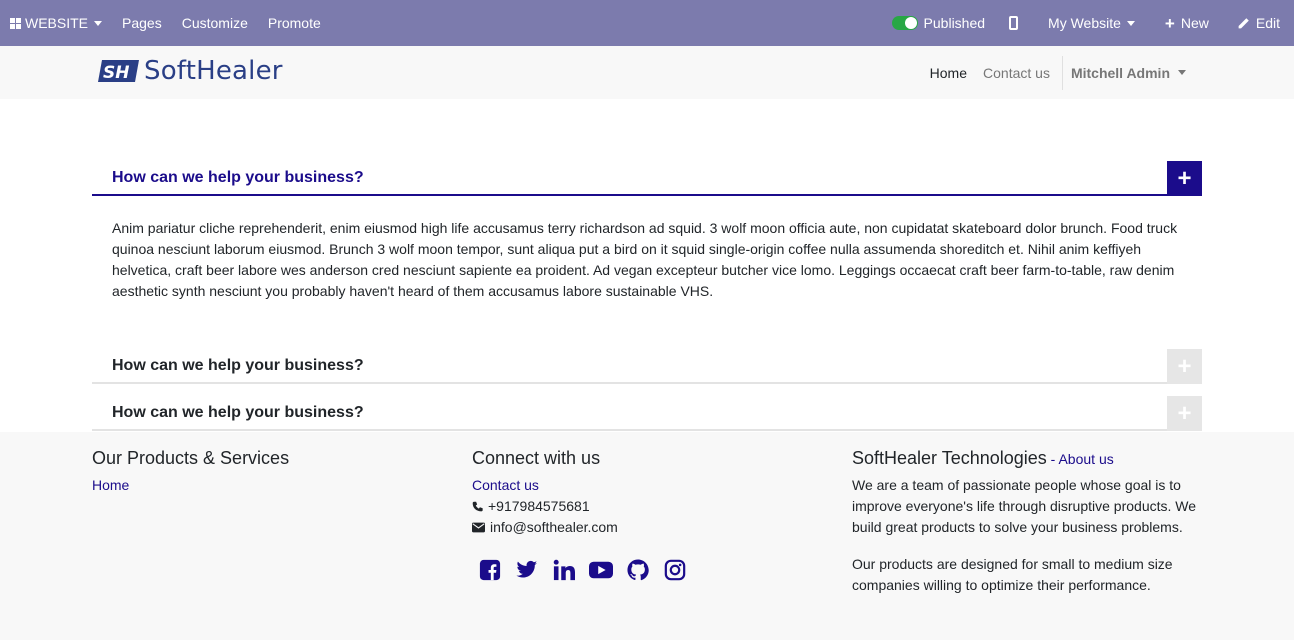 The width and height of the screenshot is (1294, 640). What do you see at coordinates (940, 23) in the screenshot?
I see `published-toggle: Published` at bounding box center [940, 23].